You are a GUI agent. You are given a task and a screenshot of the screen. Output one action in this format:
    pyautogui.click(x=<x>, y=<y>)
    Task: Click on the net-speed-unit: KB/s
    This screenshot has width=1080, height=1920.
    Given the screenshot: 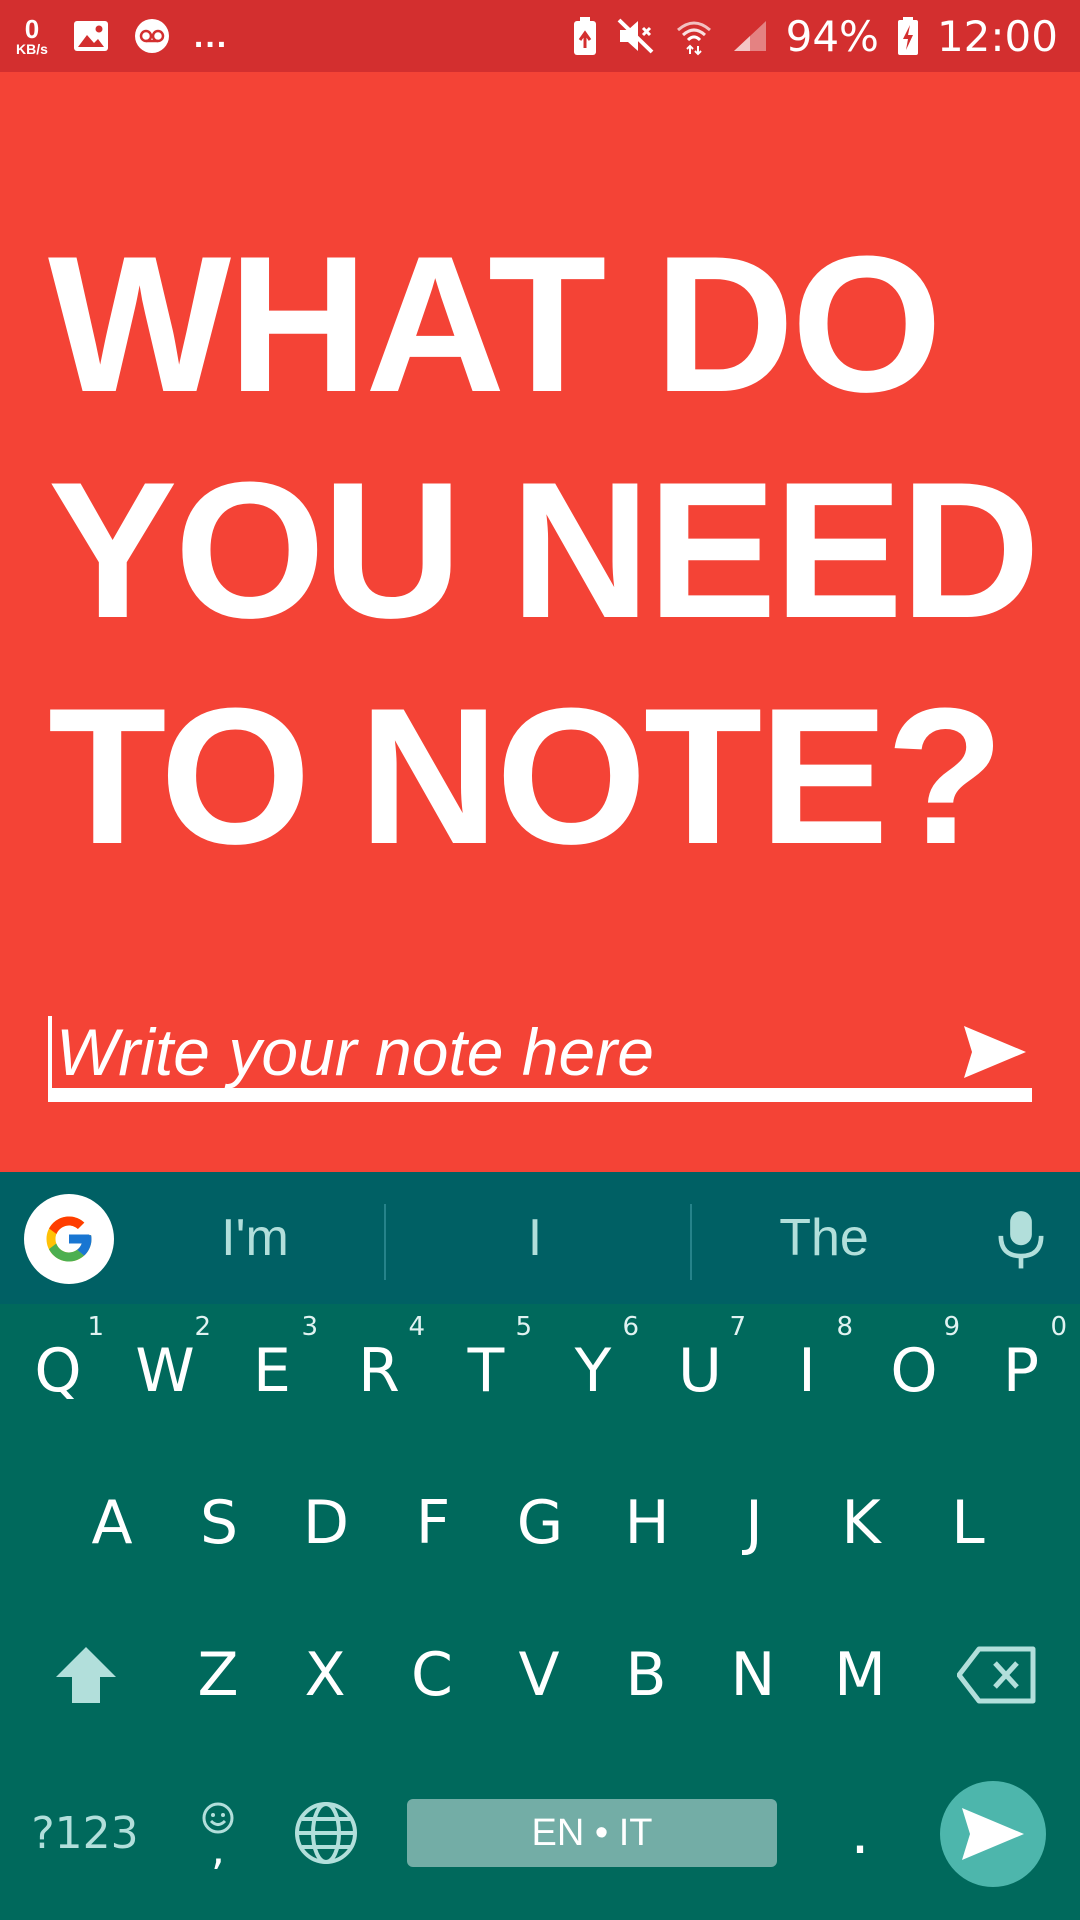 What is the action you would take?
    pyautogui.click(x=32, y=49)
    